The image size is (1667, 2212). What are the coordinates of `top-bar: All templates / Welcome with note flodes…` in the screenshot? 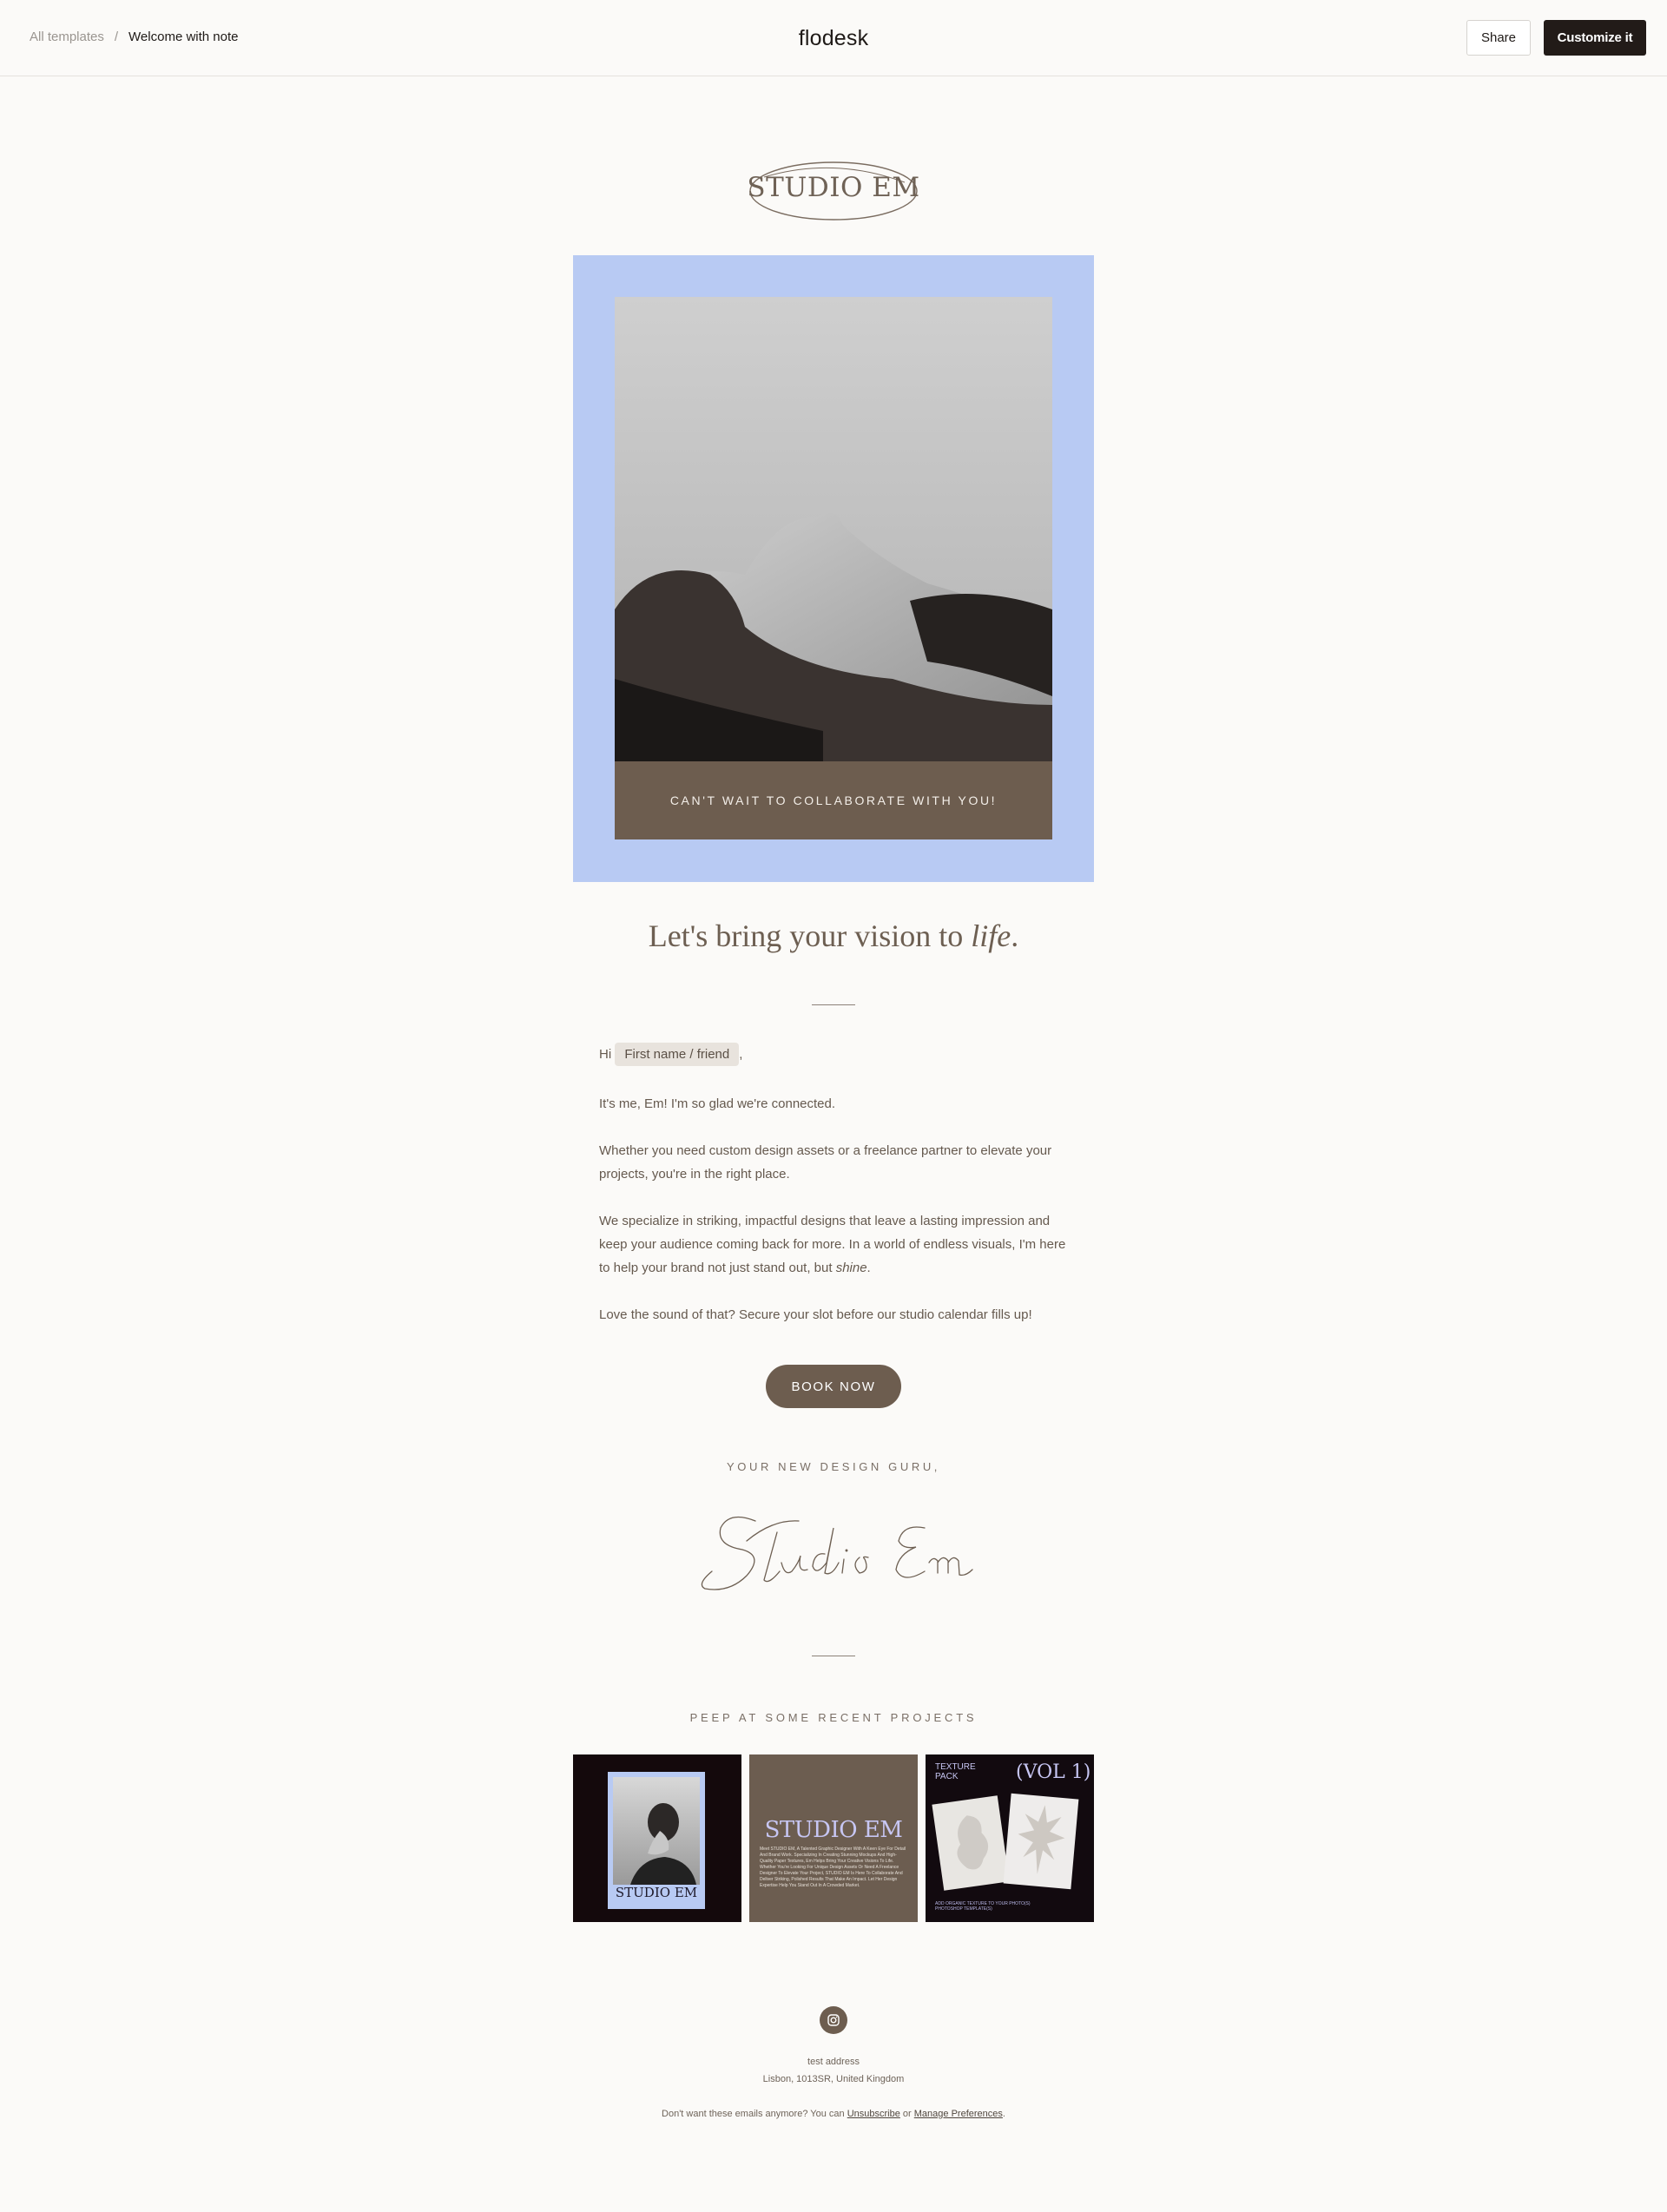 It's located at (833, 38).